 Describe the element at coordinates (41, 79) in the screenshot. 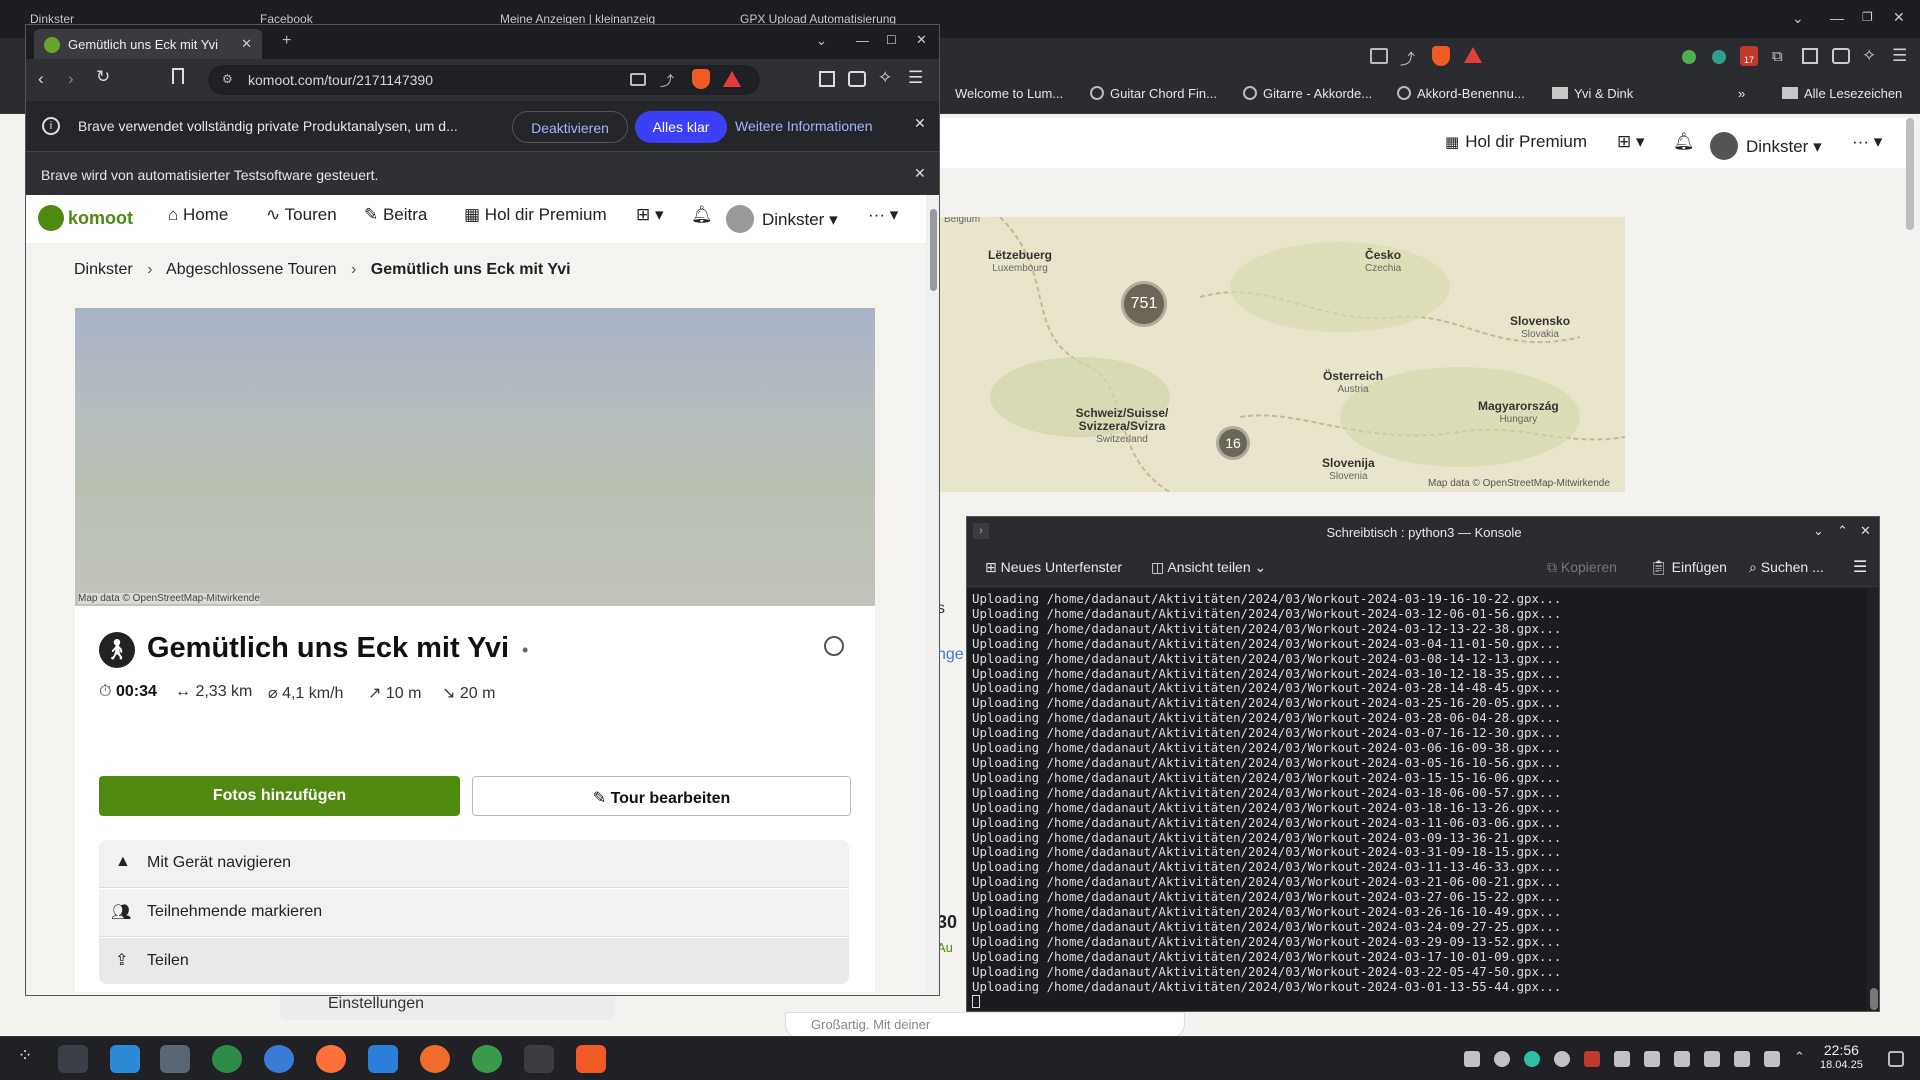

I see `back-button: ‹` at that location.